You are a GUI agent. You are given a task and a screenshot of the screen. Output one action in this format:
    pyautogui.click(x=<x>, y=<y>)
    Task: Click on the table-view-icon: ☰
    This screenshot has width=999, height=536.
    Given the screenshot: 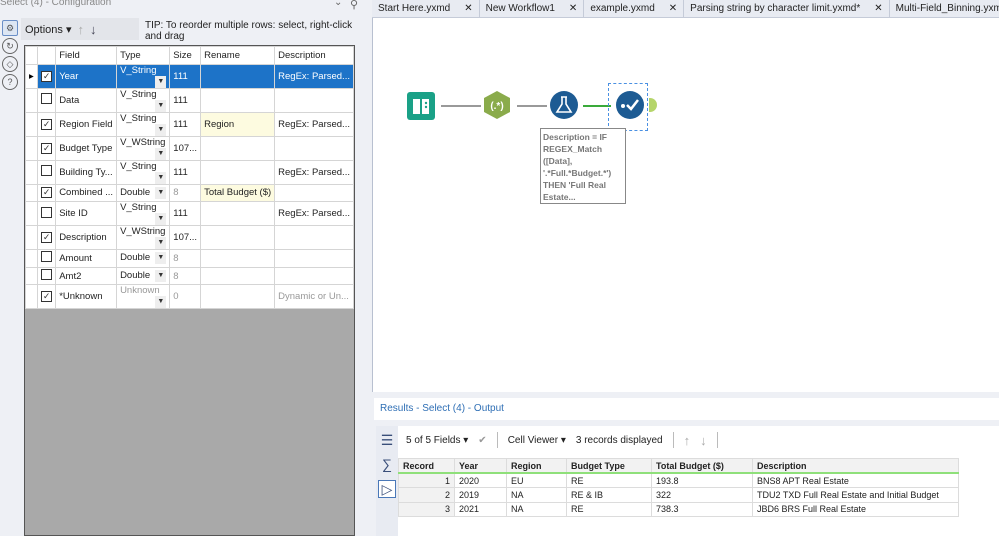 What is the action you would take?
    pyautogui.click(x=387, y=441)
    